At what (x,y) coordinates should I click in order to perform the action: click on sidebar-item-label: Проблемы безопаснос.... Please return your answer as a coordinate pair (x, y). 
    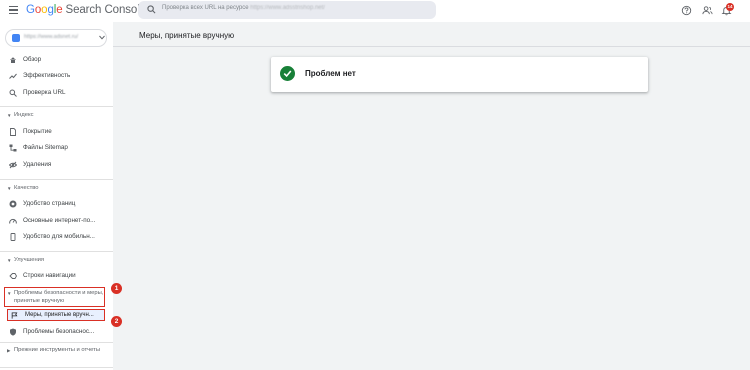
    Looking at the image, I should click on (59, 331).